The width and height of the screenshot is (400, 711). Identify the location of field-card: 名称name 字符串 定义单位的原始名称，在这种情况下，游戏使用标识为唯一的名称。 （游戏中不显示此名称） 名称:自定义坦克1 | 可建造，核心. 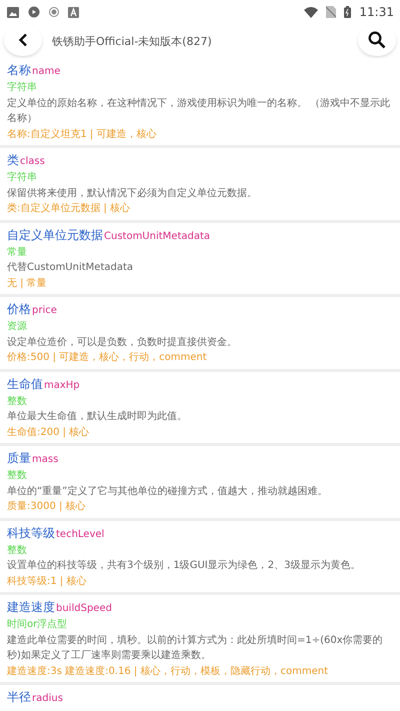
(200, 101).